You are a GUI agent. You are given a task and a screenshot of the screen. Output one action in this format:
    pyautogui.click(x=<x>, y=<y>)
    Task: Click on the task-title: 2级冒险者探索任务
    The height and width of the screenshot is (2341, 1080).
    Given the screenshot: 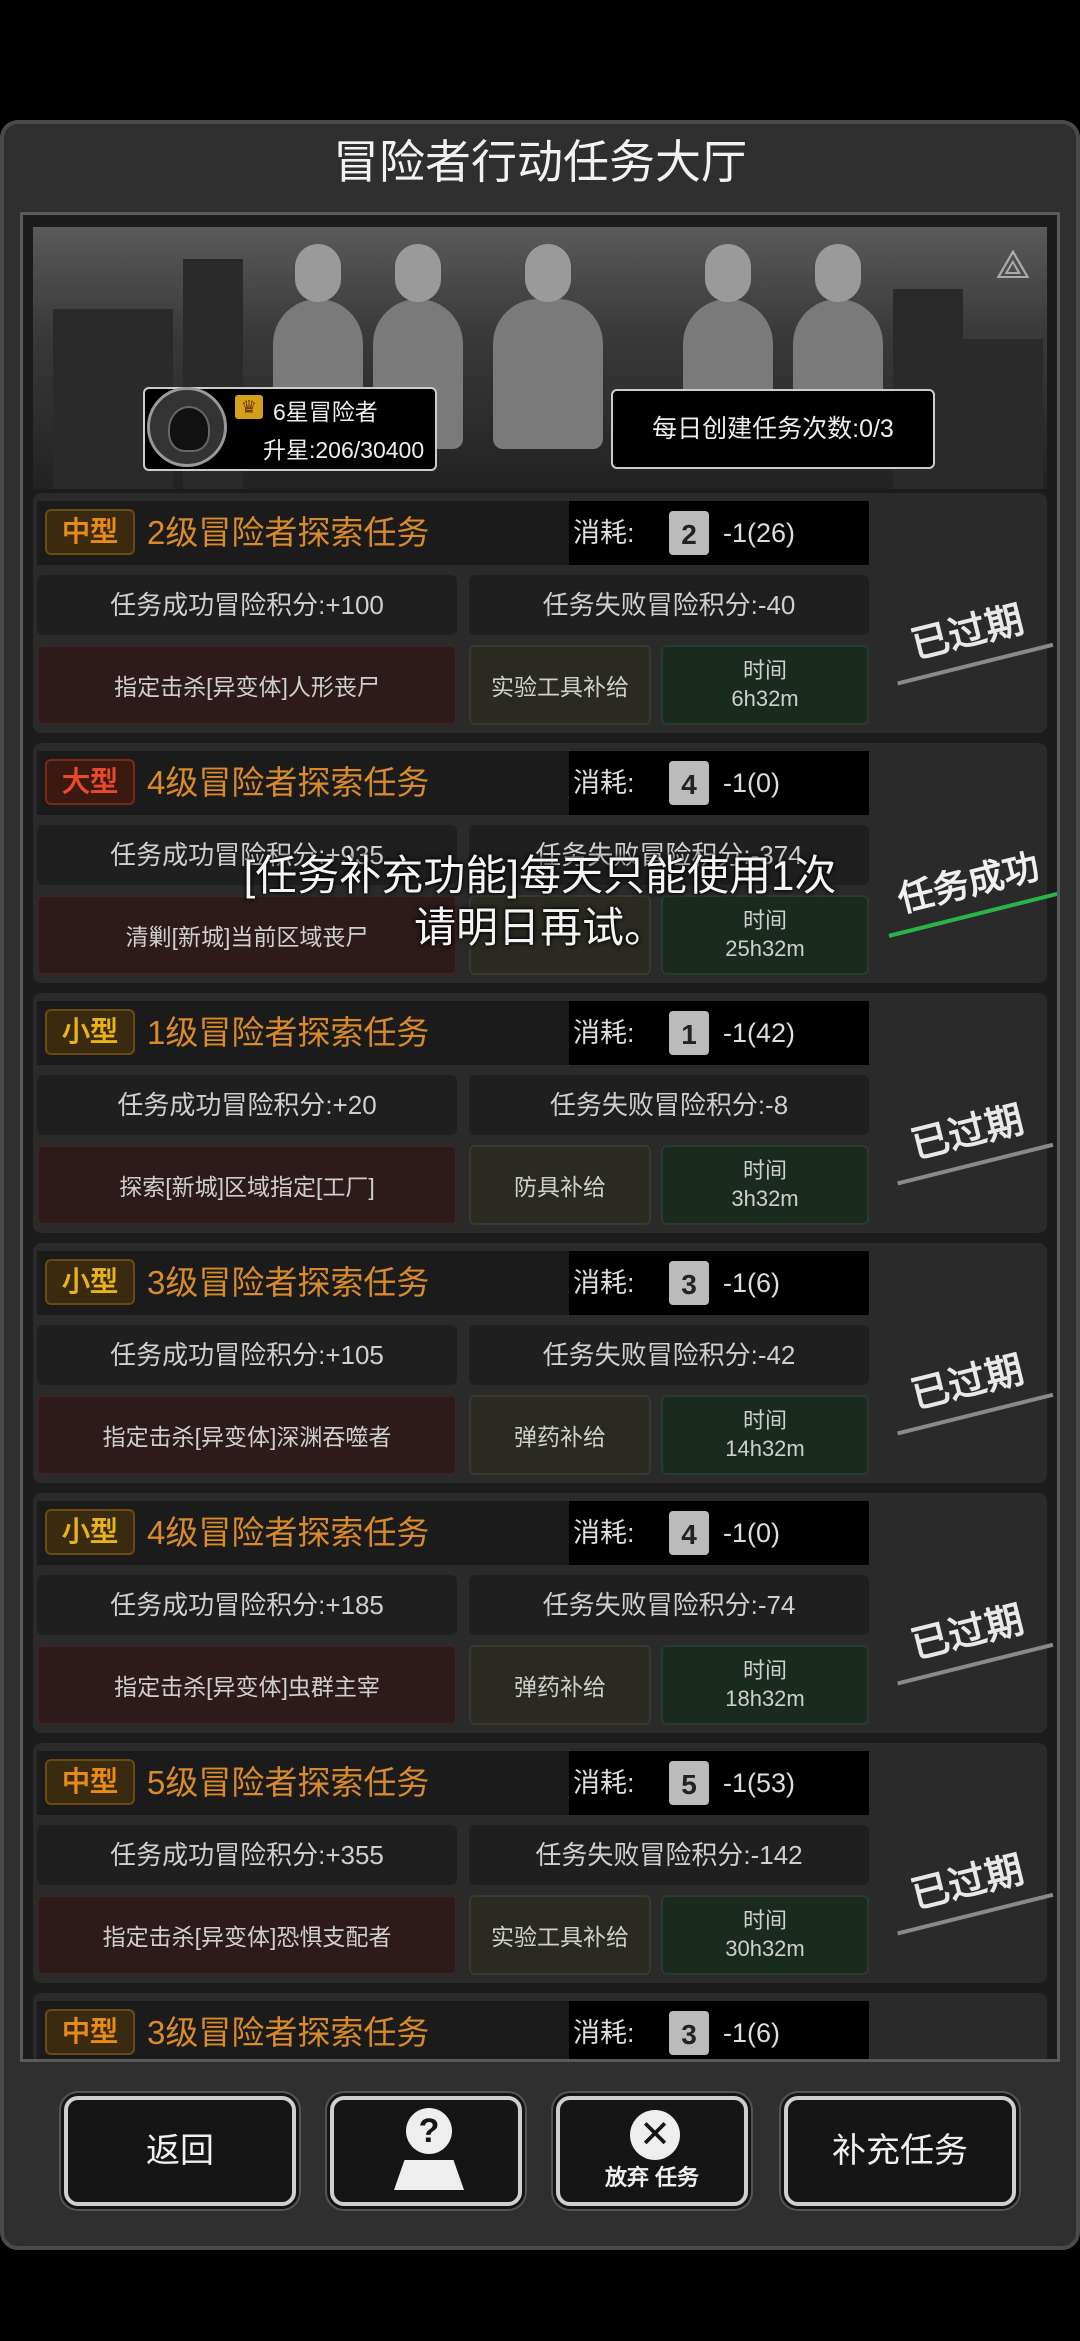 What is the action you would take?
    pyautogui.click(x=288, y=532)
    